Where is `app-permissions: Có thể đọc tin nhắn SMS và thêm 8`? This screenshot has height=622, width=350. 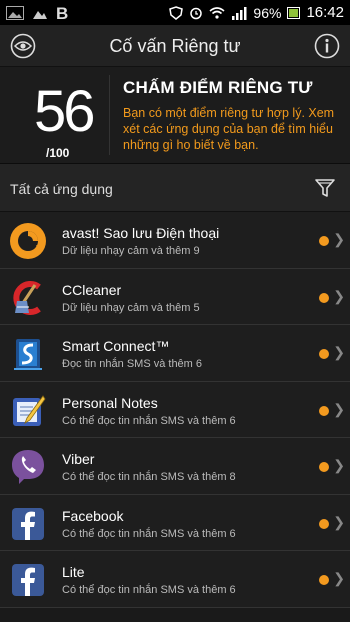 app-permissions: Có thể đọc tin nhắn SMS và thêm 8 is located at coordinates (149, 477).